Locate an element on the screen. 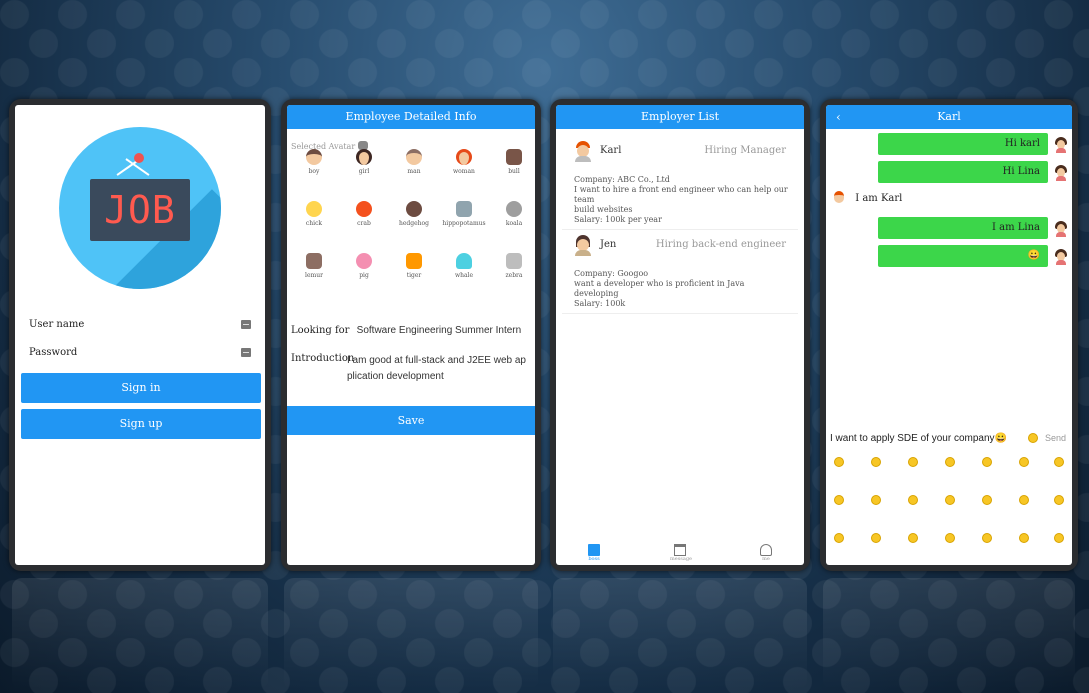 The height and width of the screenshot is (693, 1089). salary-text: Salary: 100k per year is located at coordinates (618, 219).